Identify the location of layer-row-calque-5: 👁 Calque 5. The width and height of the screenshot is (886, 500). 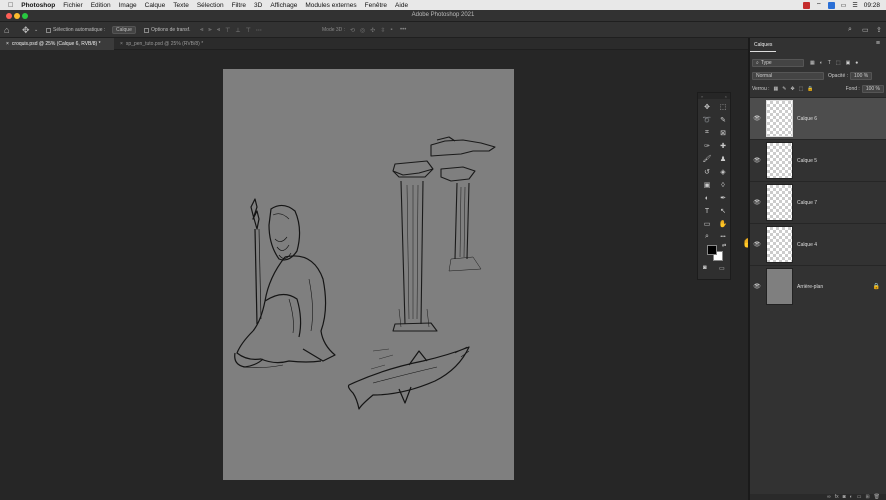
(818, 160).